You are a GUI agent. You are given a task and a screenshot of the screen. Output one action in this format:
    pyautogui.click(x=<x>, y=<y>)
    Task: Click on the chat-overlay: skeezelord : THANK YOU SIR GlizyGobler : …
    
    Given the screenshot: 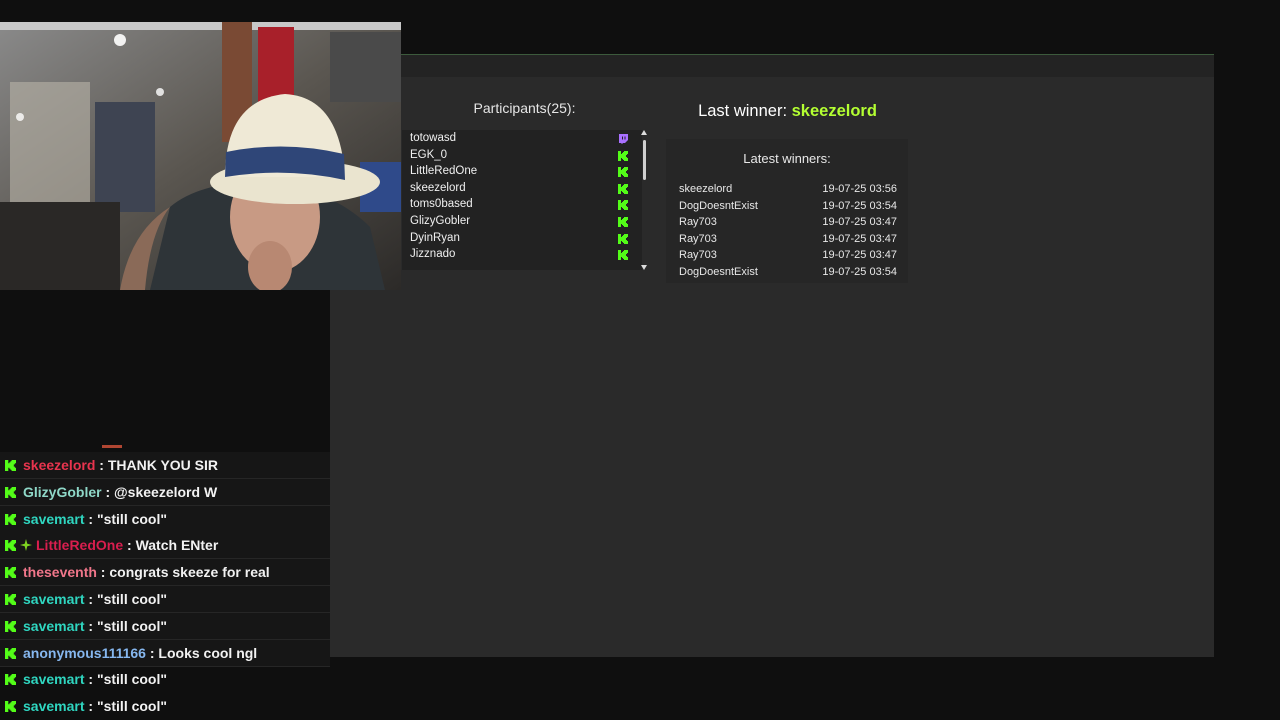 What is the action you would take?
    pyautogui.click(x=165, y=582)
    